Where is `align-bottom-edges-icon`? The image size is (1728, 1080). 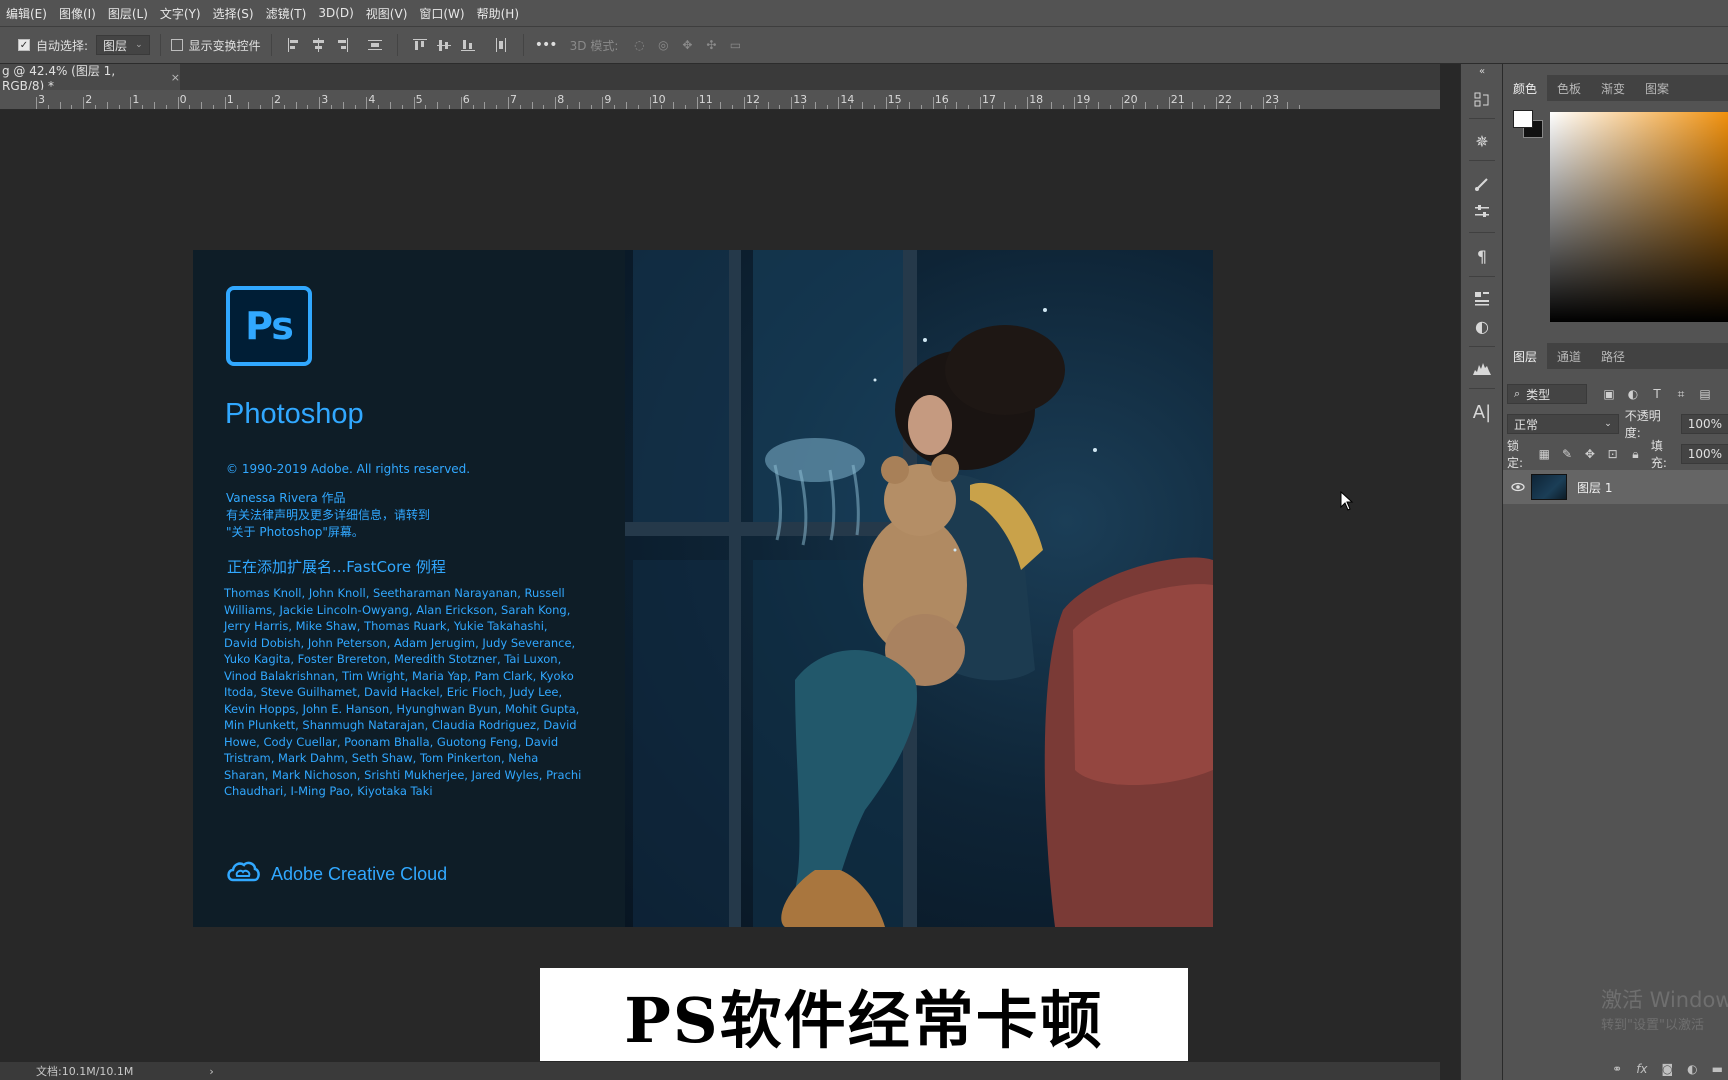 align-bottom-edges-icon is located at coordinates (467, 45).